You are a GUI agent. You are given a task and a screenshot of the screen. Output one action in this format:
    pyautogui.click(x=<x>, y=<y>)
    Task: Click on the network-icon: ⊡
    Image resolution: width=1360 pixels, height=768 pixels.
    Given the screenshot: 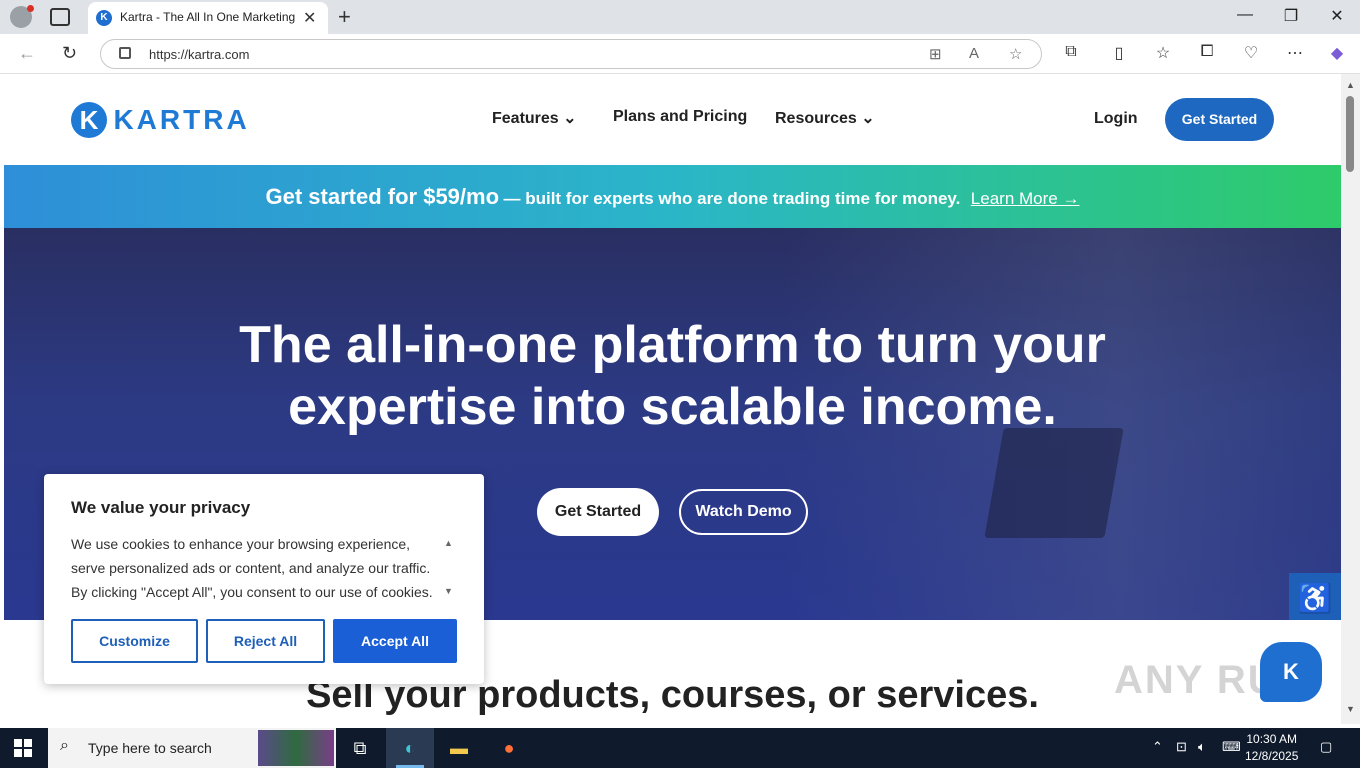 What is the action you would take?
    pyautogui.click(x=1181, y=747)
    